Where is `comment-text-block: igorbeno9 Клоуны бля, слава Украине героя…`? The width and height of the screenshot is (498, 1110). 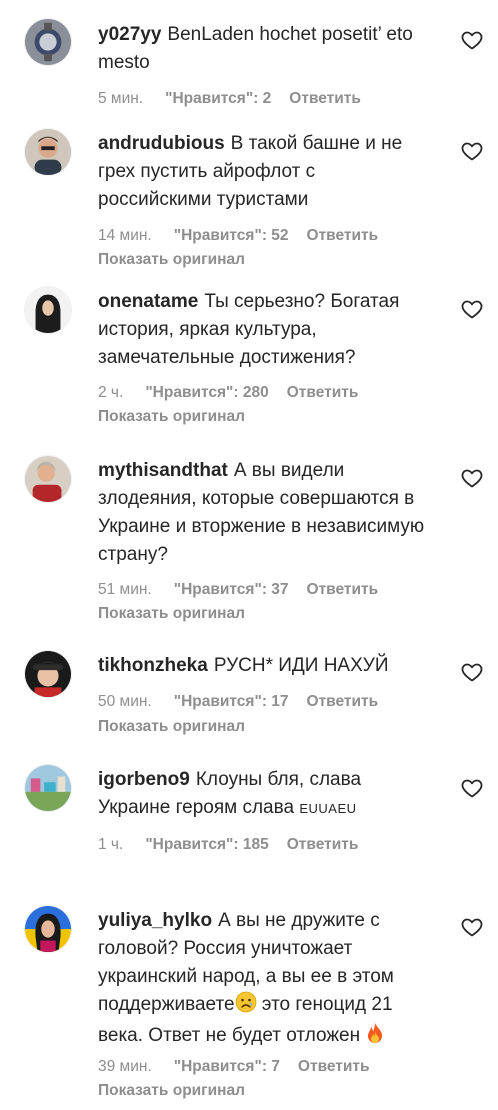
comment-text-block: igorbeno9 Клоуны бля, слава Украине героя… is located at coordinates (263, 794).